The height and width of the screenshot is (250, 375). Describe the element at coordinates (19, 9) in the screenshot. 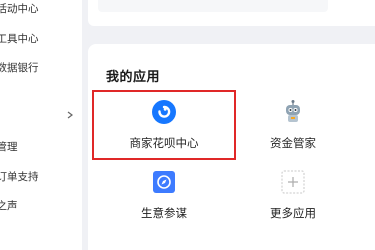

I see `sidebar-item-marketing-activity: 销活动中心` at that location.